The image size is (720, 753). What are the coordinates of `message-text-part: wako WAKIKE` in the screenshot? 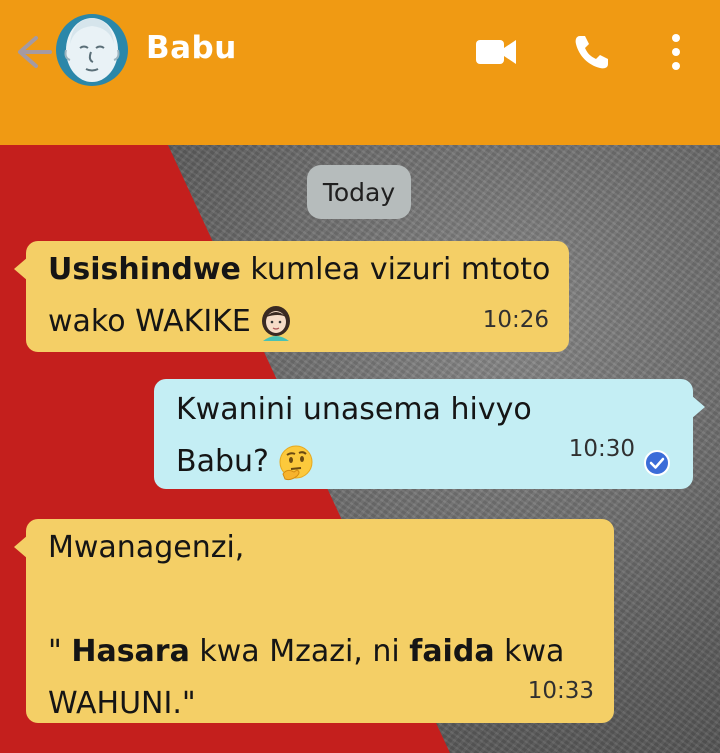 It's located at (149, 321).